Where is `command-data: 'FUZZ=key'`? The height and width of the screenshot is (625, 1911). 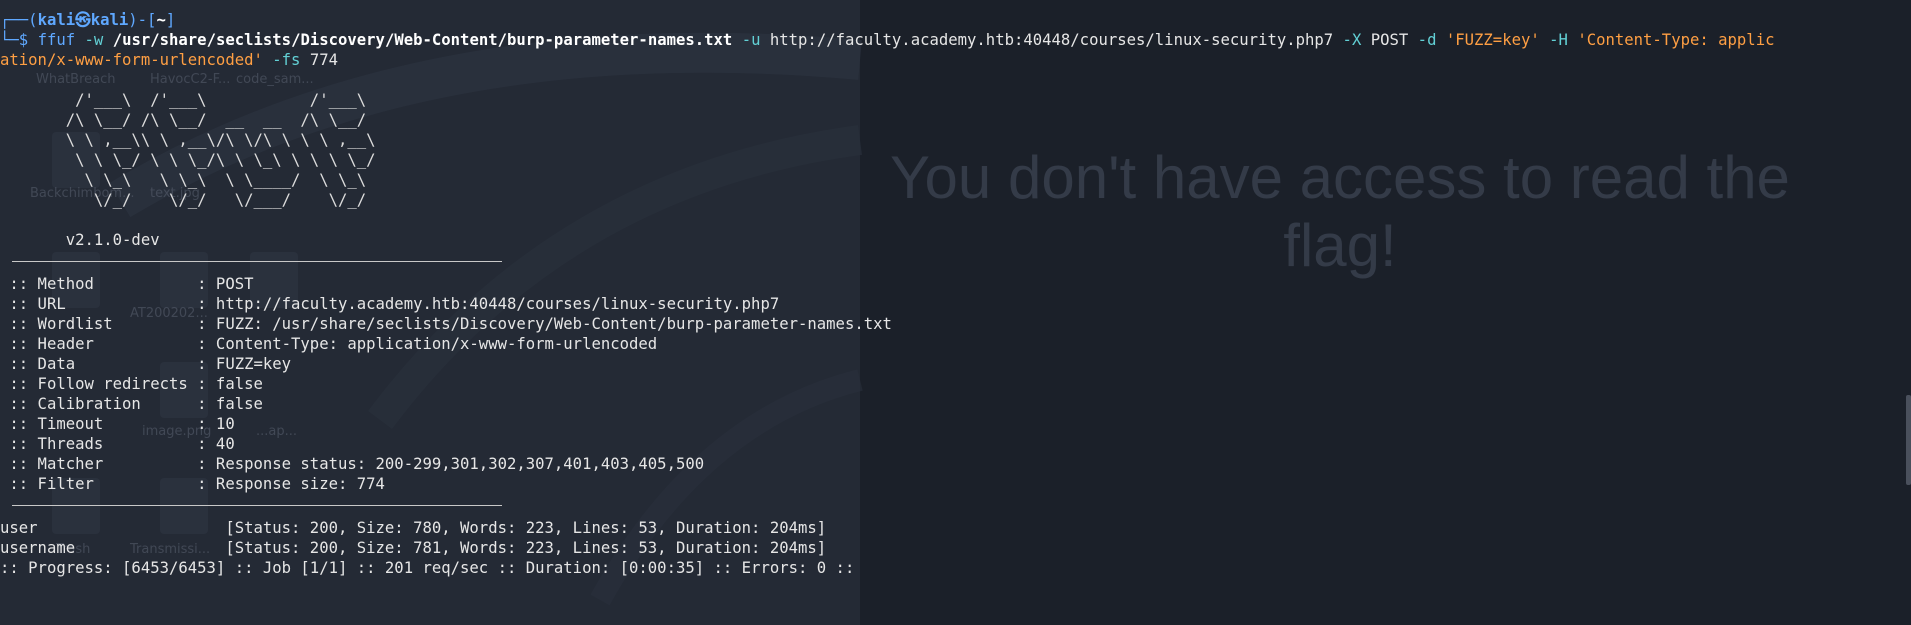 command-data: 'FUZZ=key' is located at coordinates (1492, 40).